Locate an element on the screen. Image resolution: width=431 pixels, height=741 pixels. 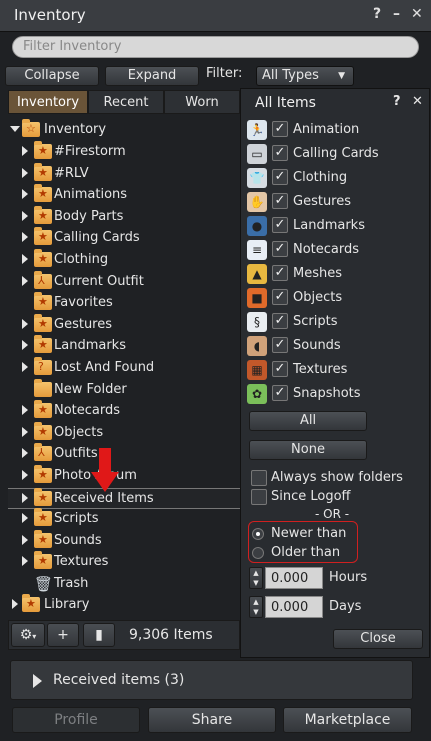
type-label: Meshes is located at coordinates (317, 273).